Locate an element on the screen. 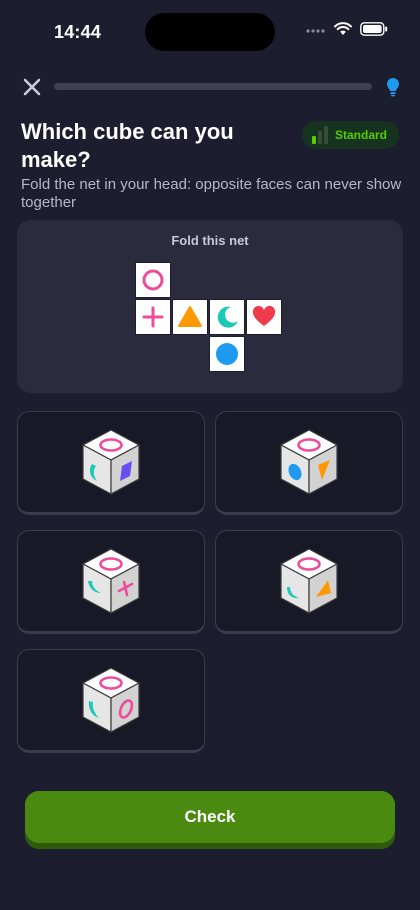 This screenshot has width=420, height=910. cube-option-2-image is located at coordinates (309, 462).